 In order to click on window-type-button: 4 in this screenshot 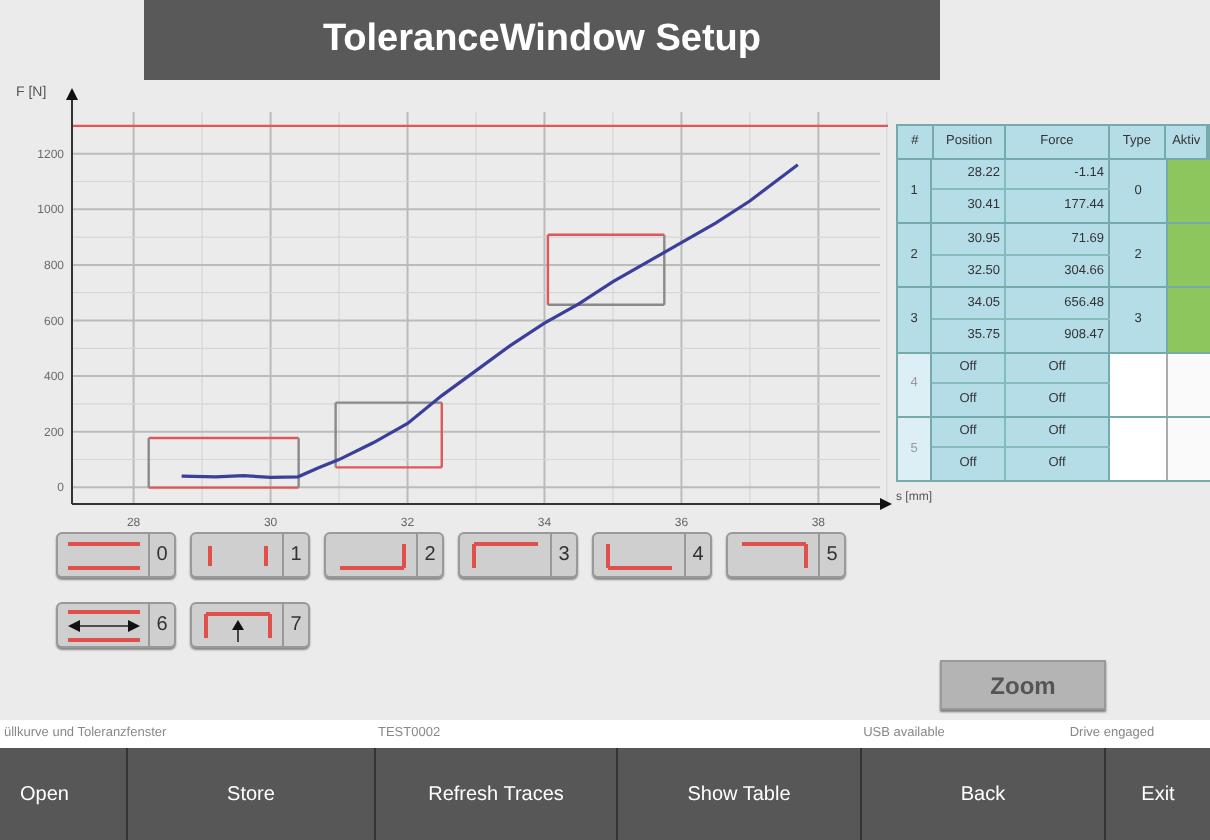, I will do `click(652, 555)`.